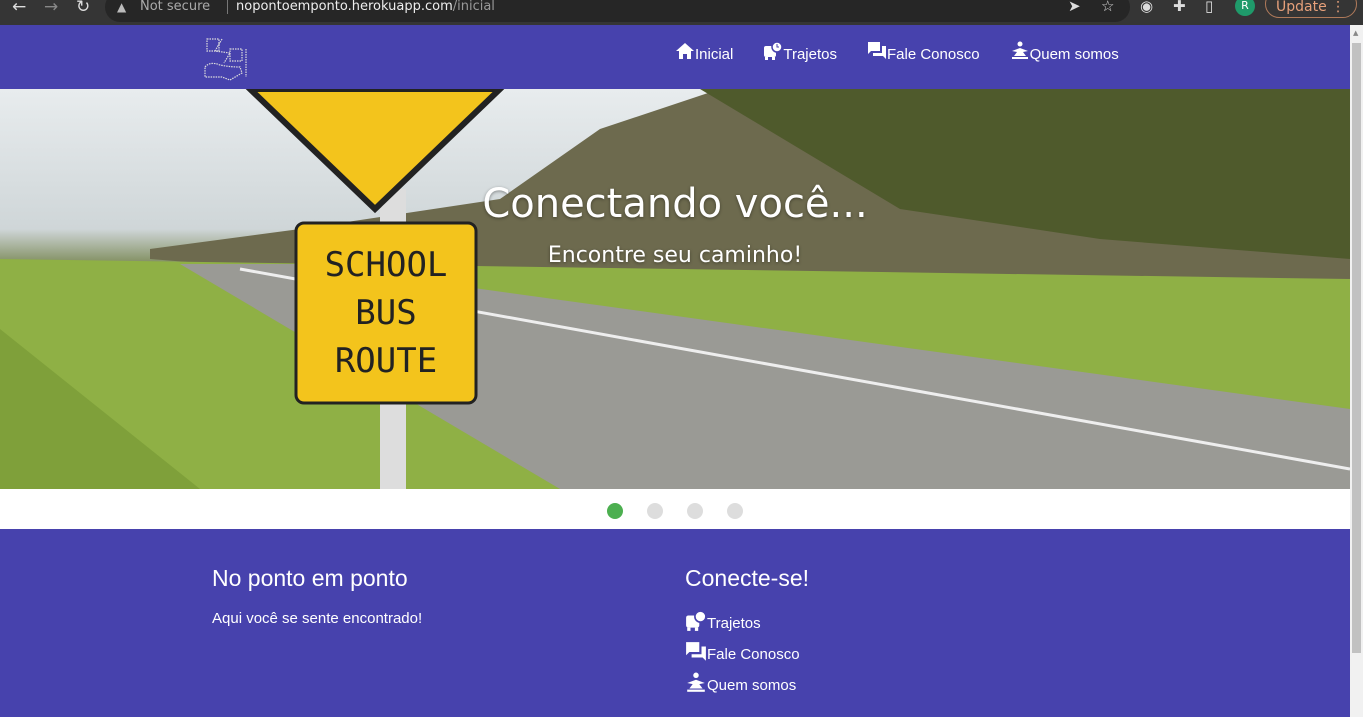 This screenshot has height=717, width=1363. Describe the element at coordinates (747, 578) in the screenshot. I see `connect-title: Conecte-se!` at that location.